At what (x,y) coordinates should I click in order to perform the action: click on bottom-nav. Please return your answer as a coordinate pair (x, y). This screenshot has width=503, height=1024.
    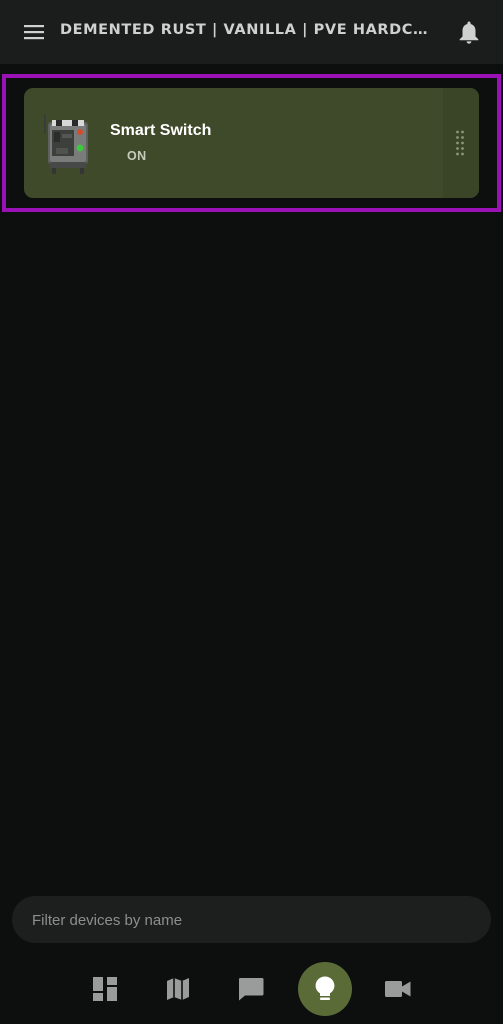
    Looking at the image, I should click on (251, 991).